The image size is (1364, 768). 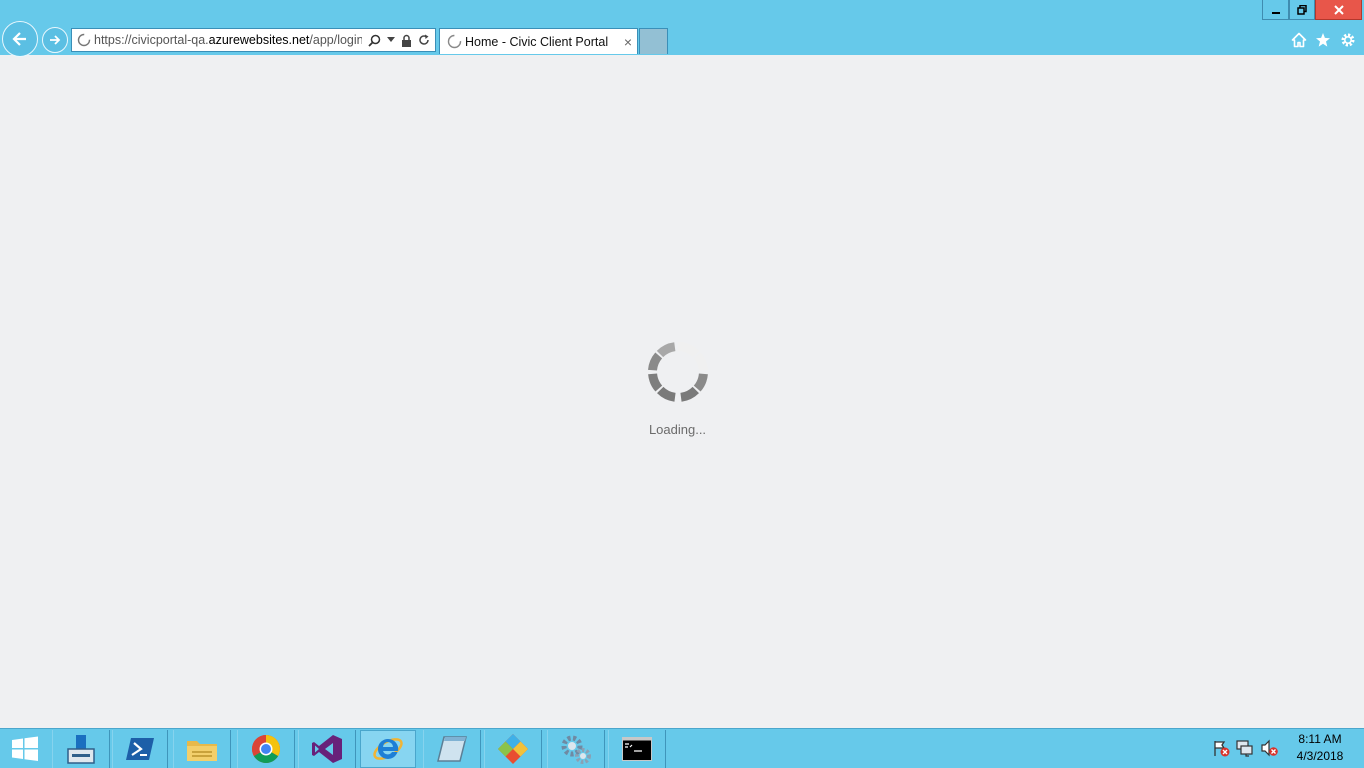 I want to click on taskbar-visual-studio, so click(x=327, y=749).